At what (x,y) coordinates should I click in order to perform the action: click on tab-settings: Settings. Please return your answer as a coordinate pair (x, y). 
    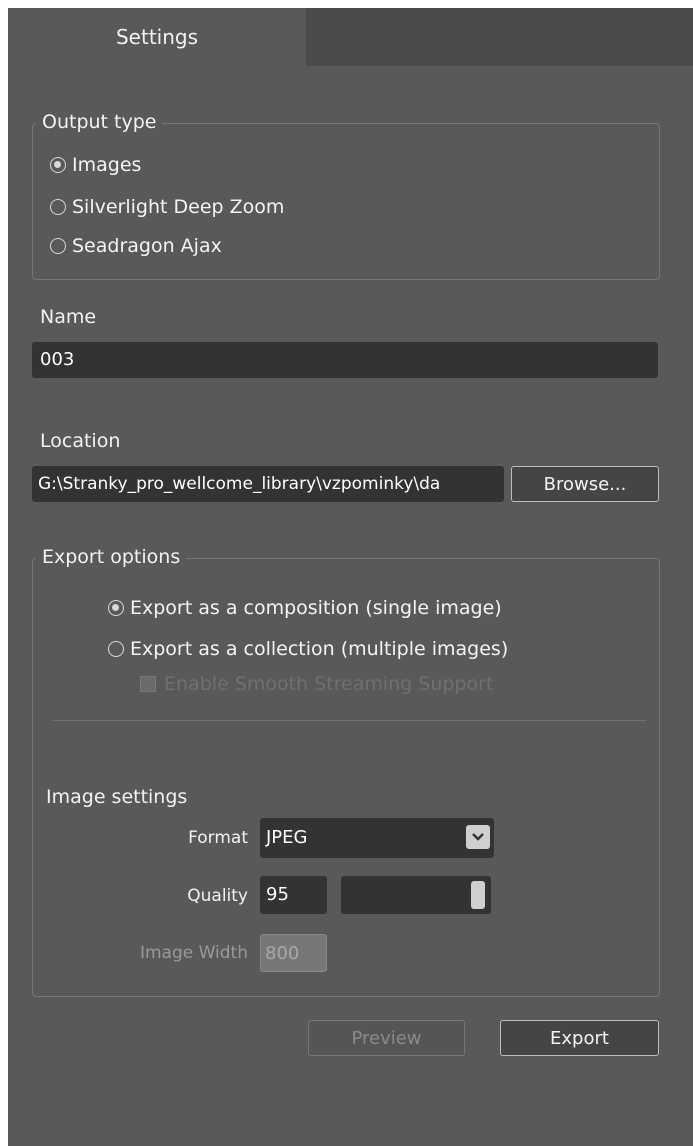
    Looking at the image, I should click on (157, 37).